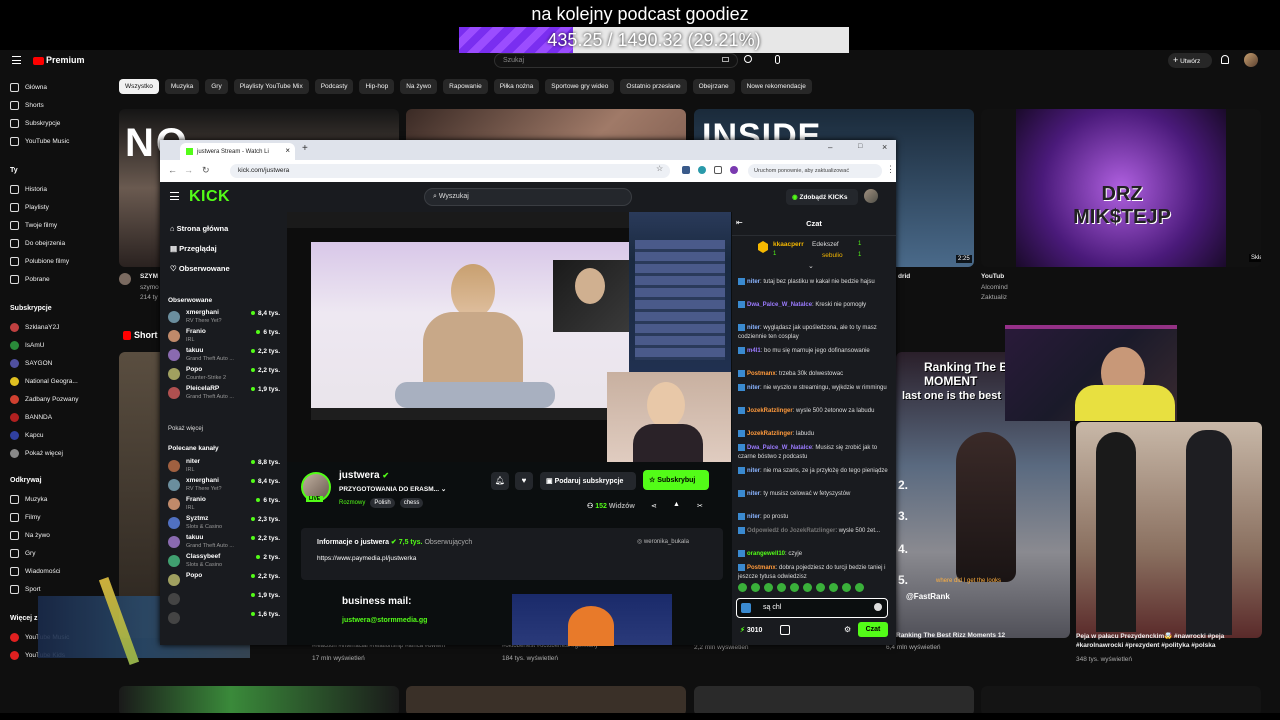  I want to click on kick-logo: KICK, so click(209, 197).